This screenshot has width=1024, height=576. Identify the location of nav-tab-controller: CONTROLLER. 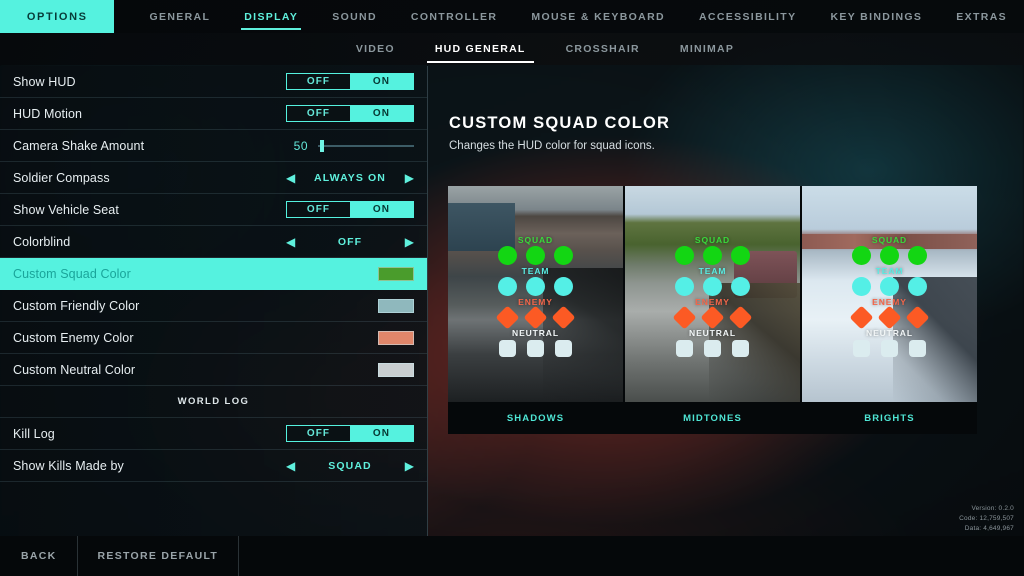
(454, 16).